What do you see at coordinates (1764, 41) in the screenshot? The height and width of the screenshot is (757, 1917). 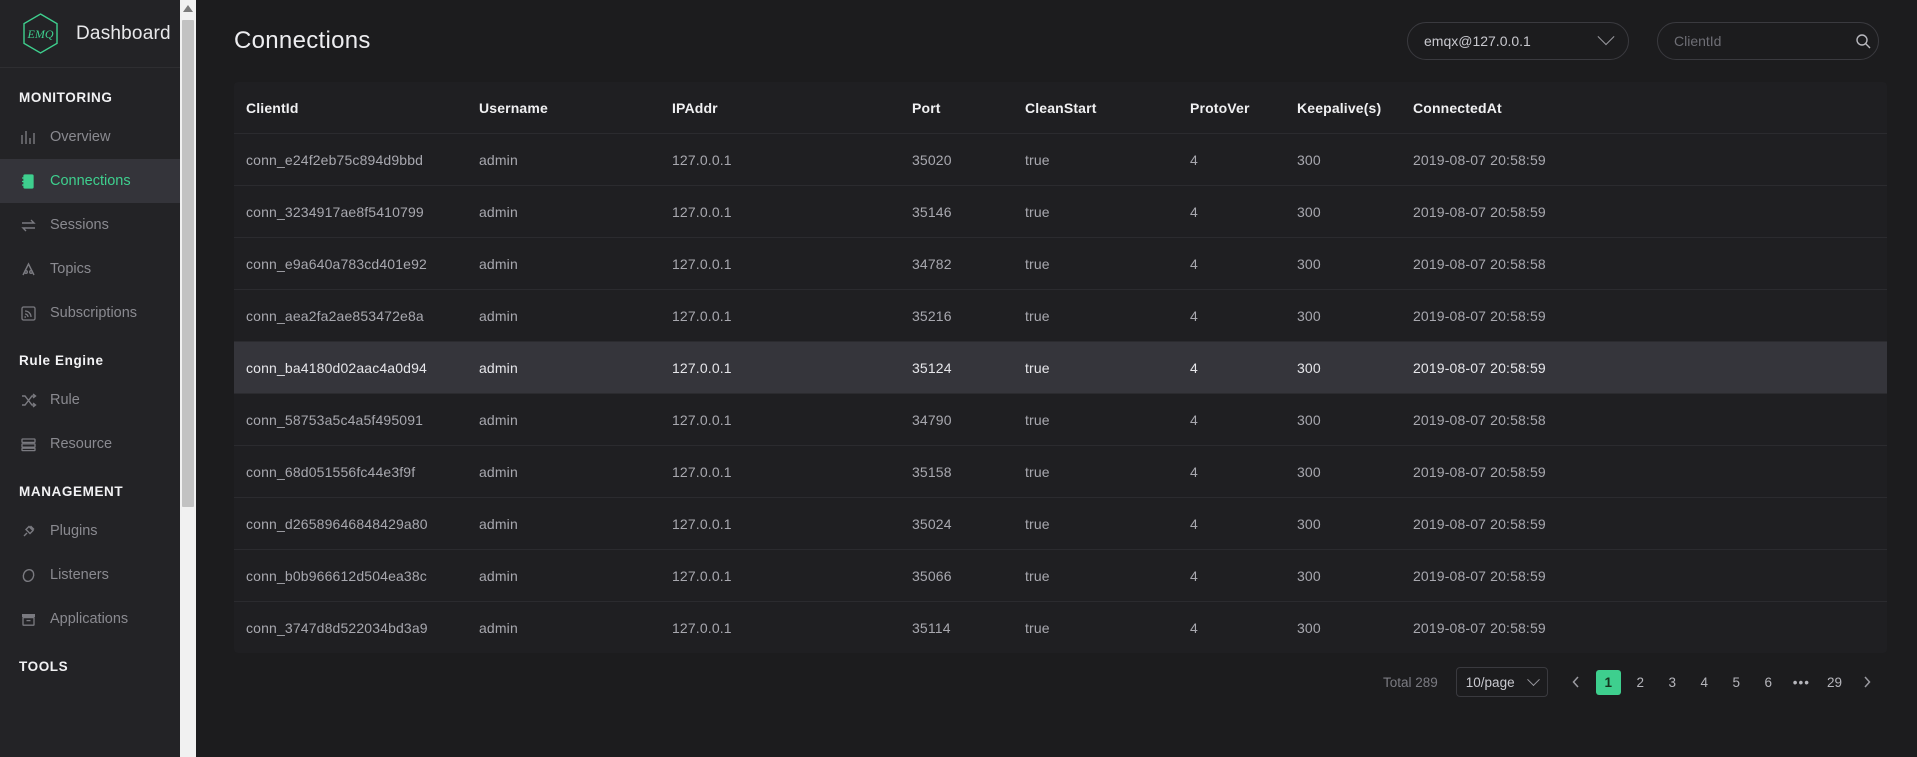 I see `search-input` at bounding box center [1764, 41].